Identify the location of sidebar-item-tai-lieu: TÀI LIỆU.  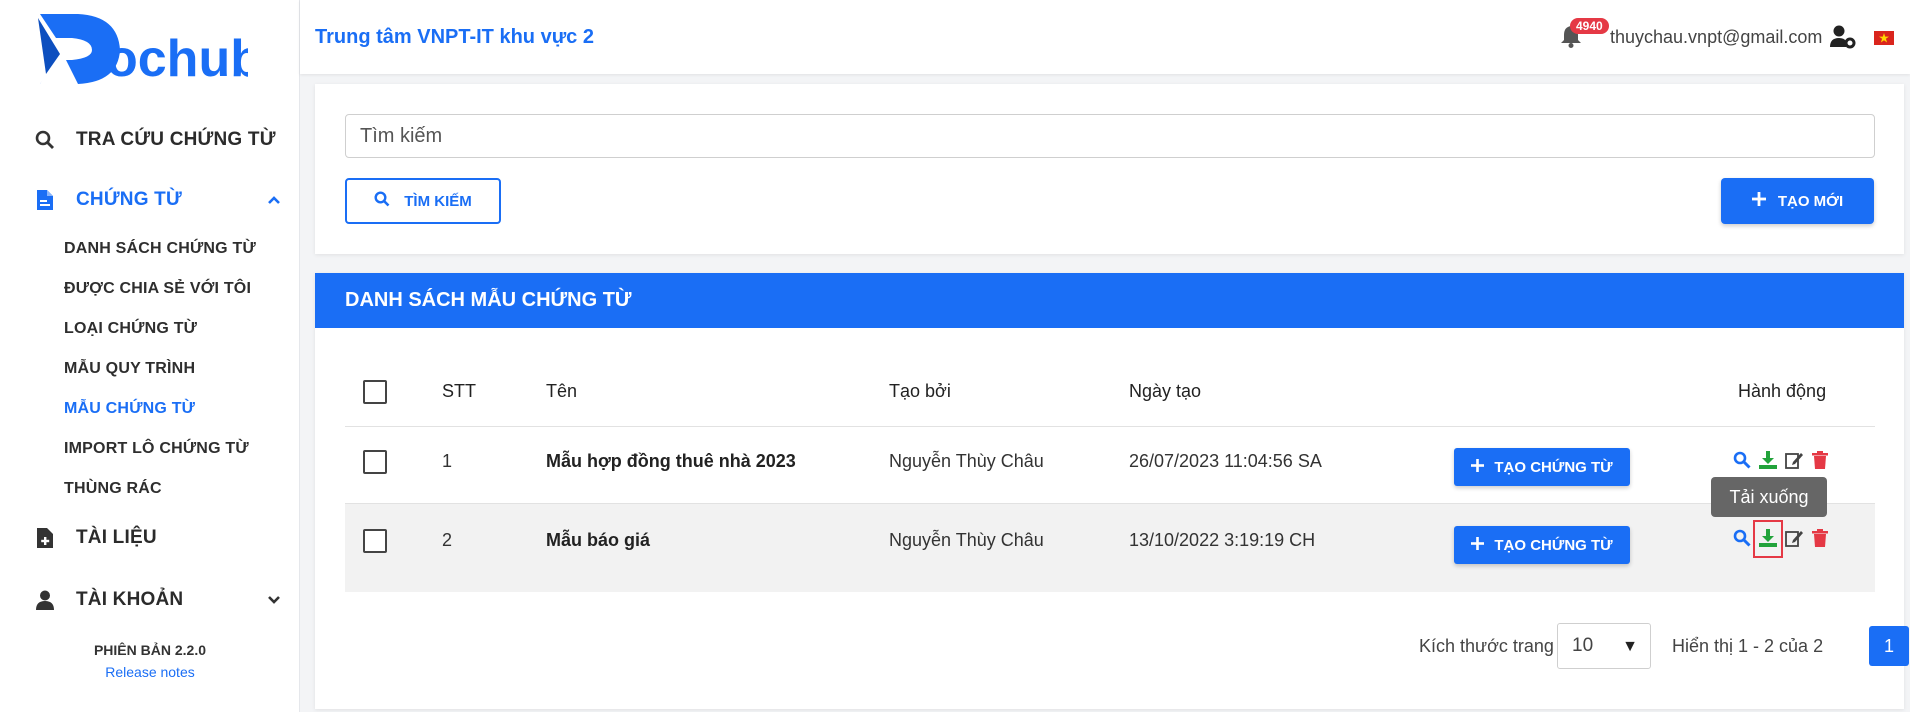
(150, 538).